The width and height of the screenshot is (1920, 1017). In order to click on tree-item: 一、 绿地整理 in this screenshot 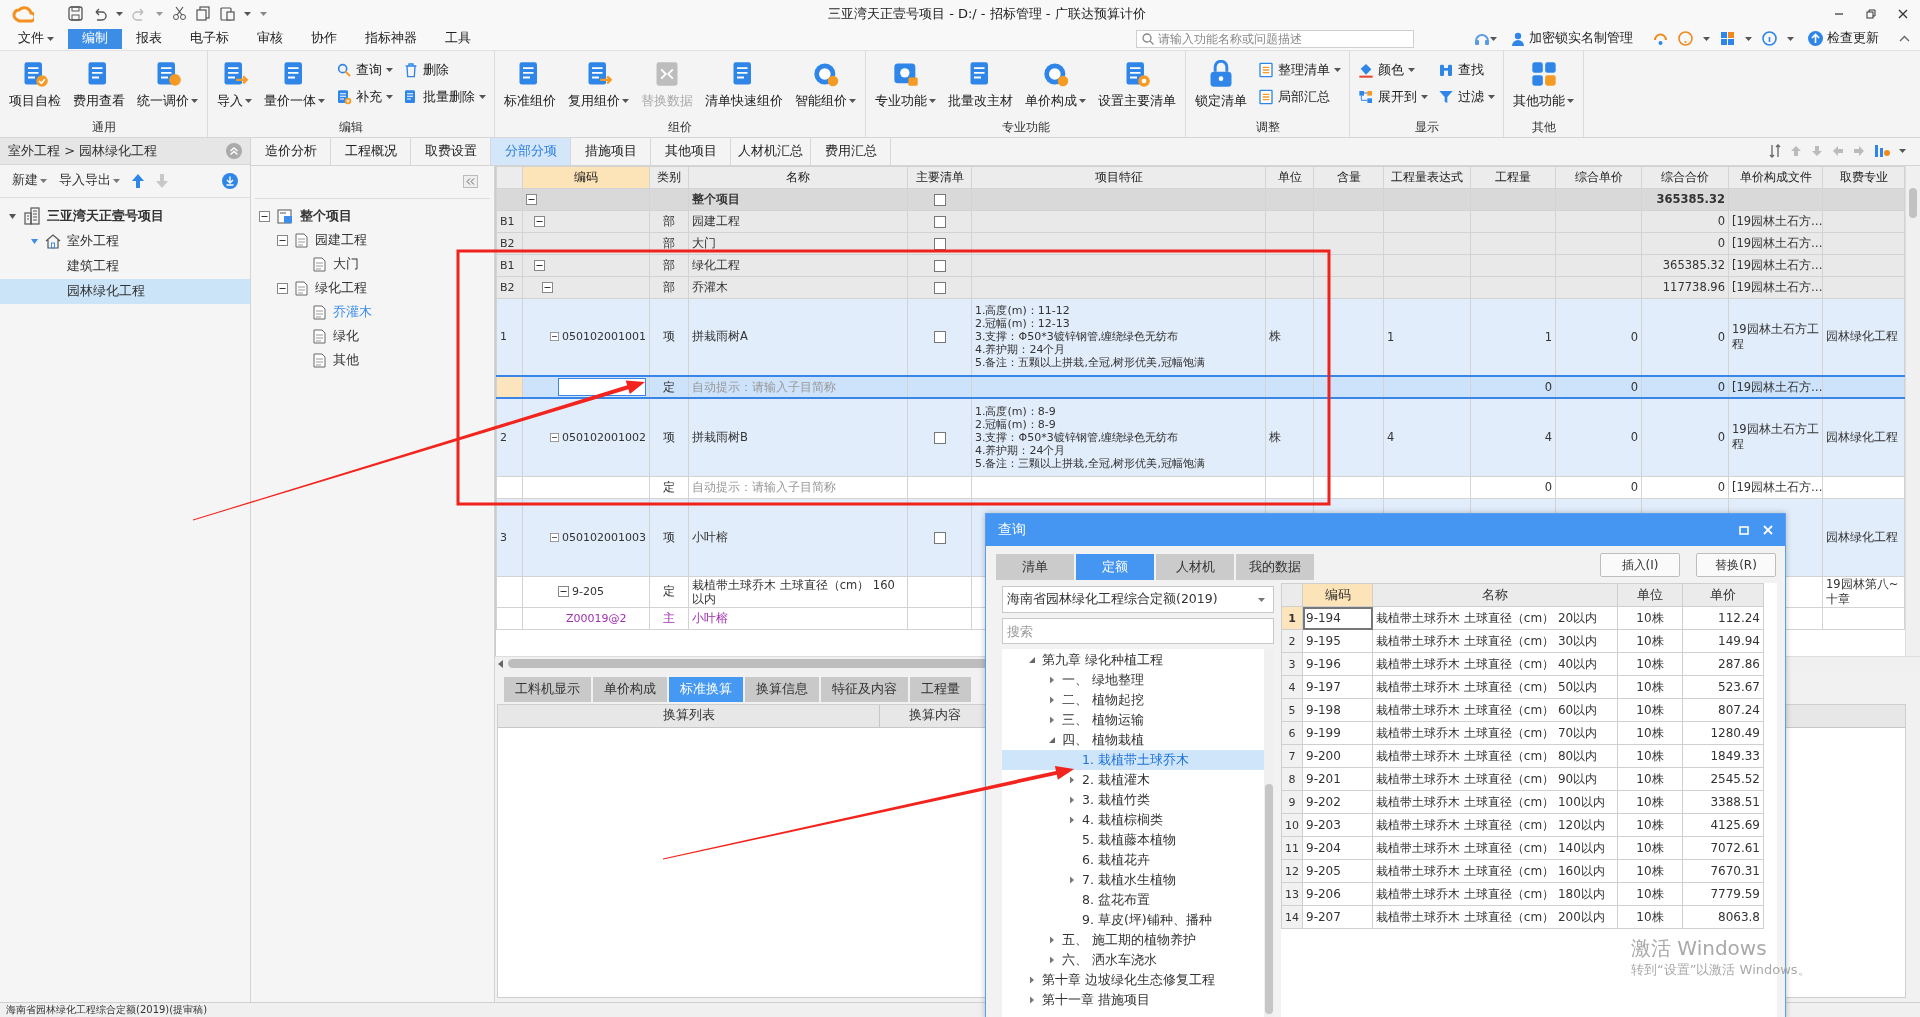, I will do `click(1133, 680)`.